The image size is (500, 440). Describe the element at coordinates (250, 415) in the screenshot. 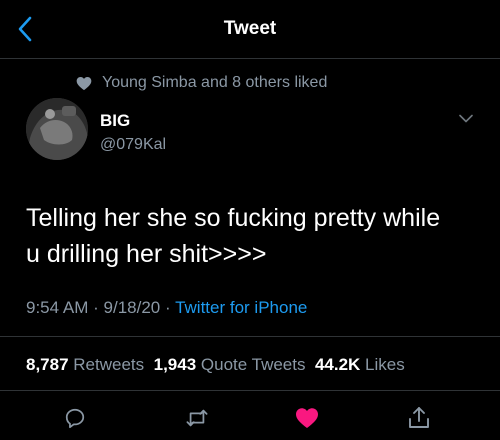

I see `action-bar` at that location.